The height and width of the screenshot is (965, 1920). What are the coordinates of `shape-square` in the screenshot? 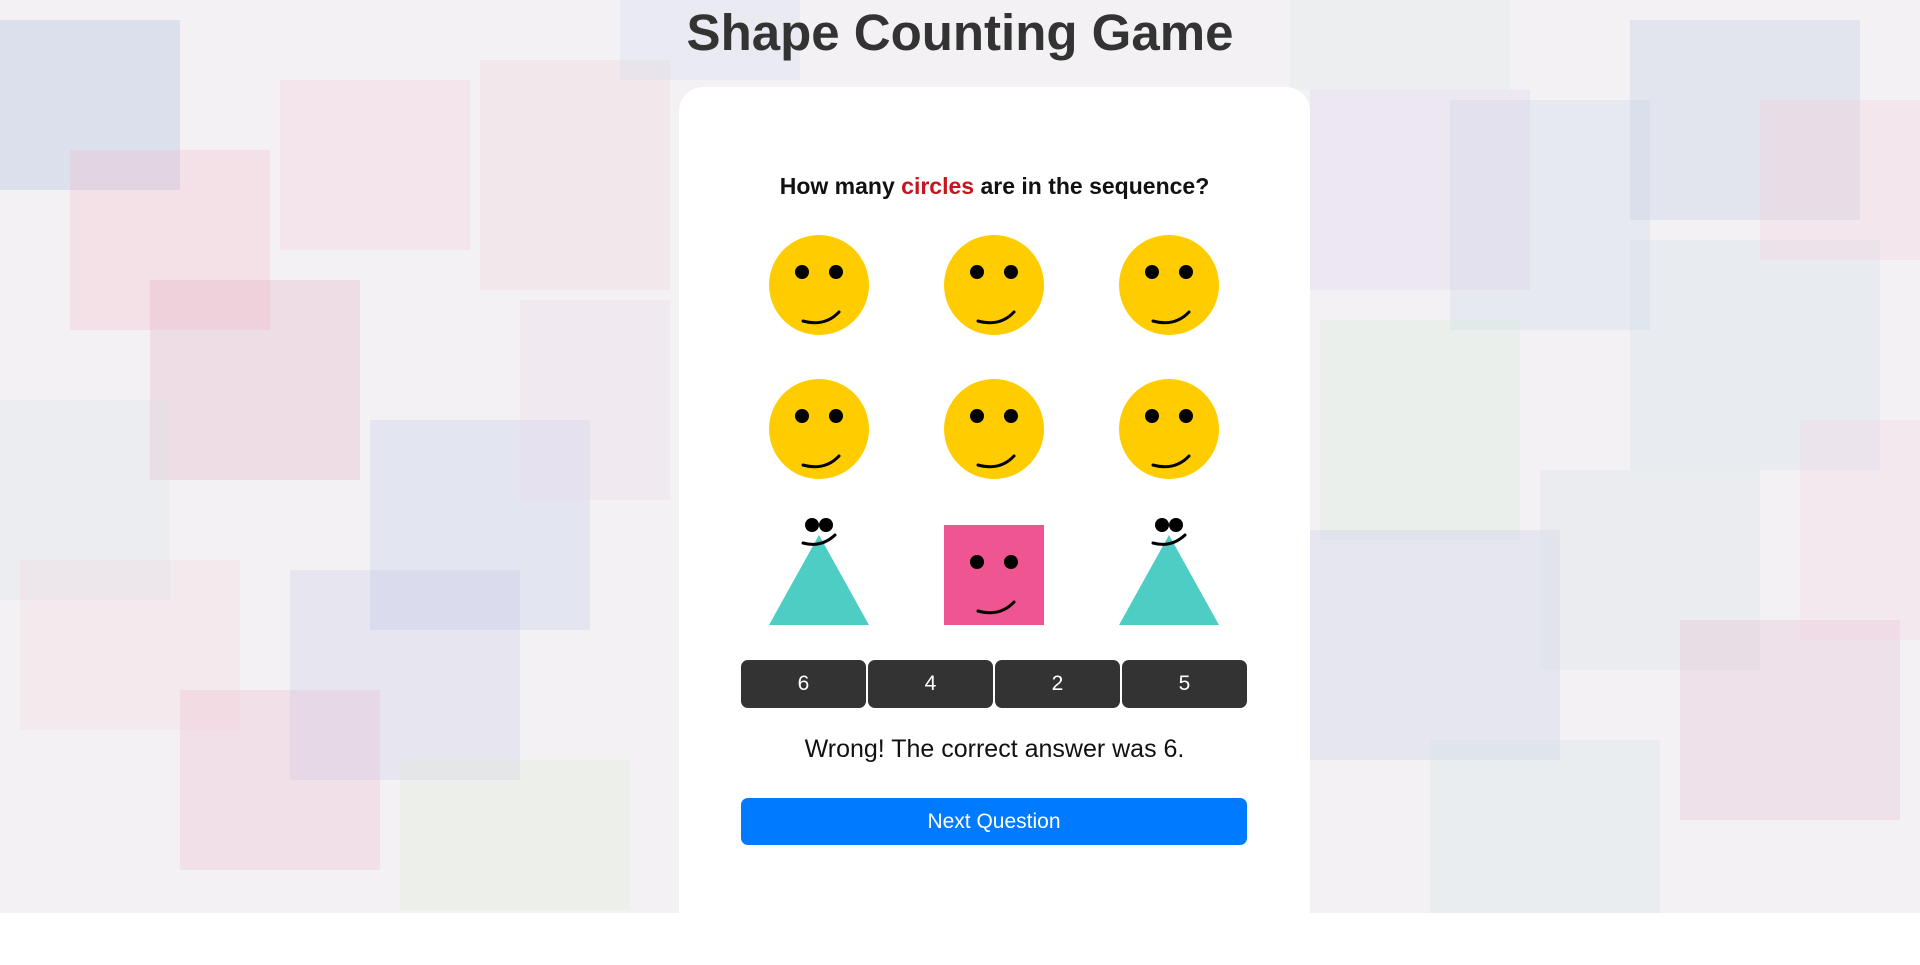 It's located at (994, 575).